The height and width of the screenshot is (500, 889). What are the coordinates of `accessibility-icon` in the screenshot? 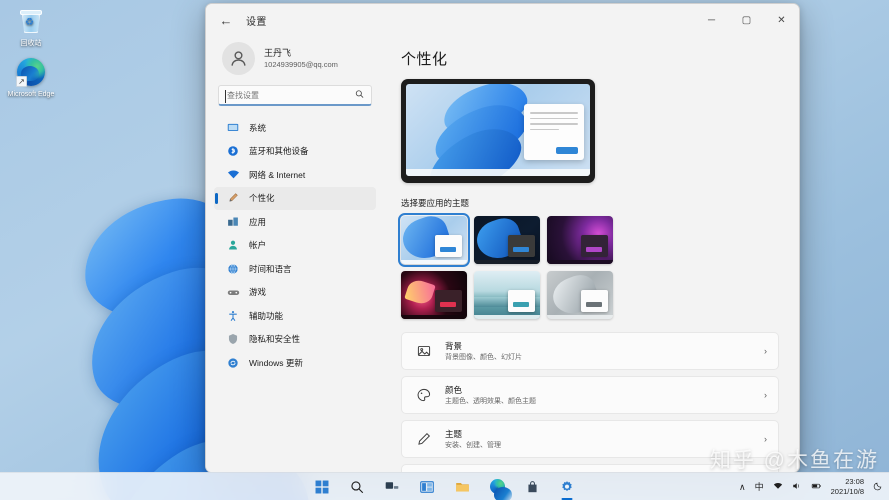 It's located at (233, 316).